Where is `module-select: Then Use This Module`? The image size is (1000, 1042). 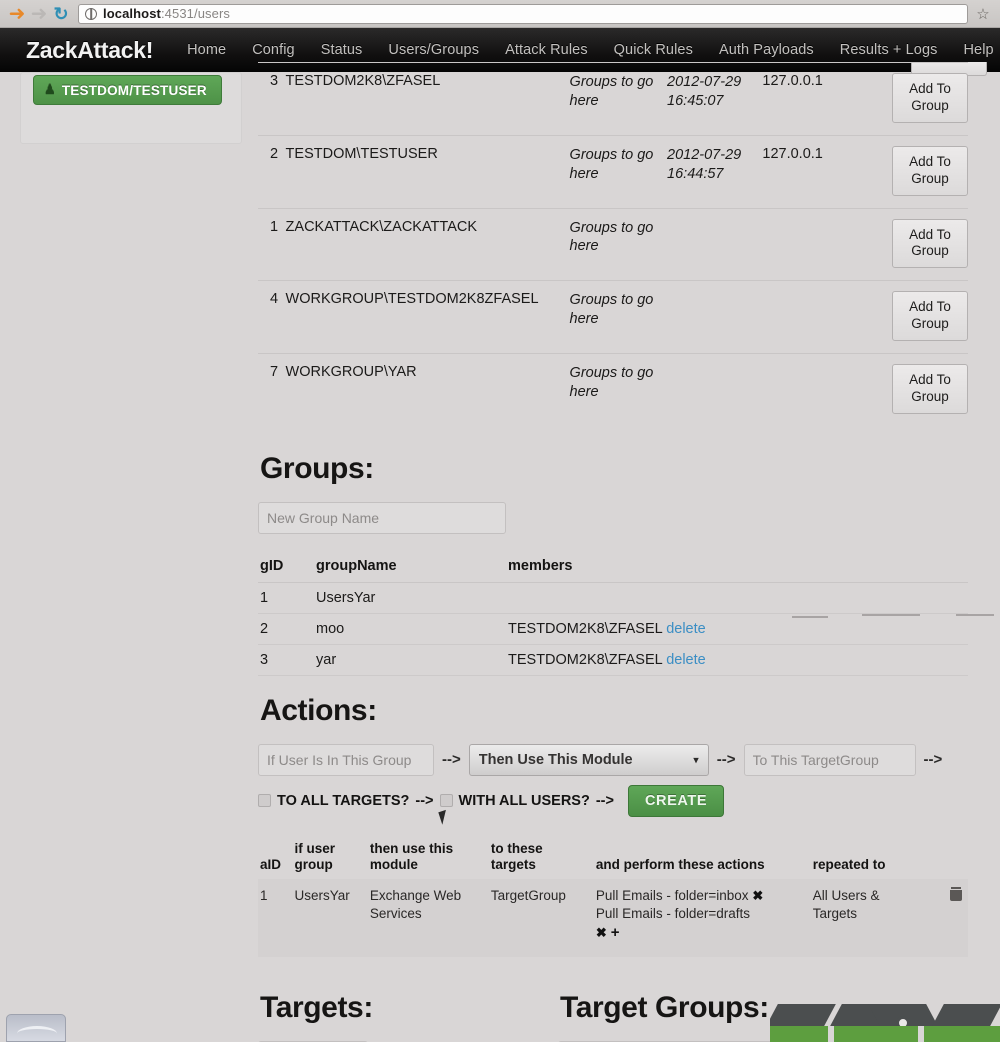 module-select: Then Use This Module is located at coordinates (588, 759).